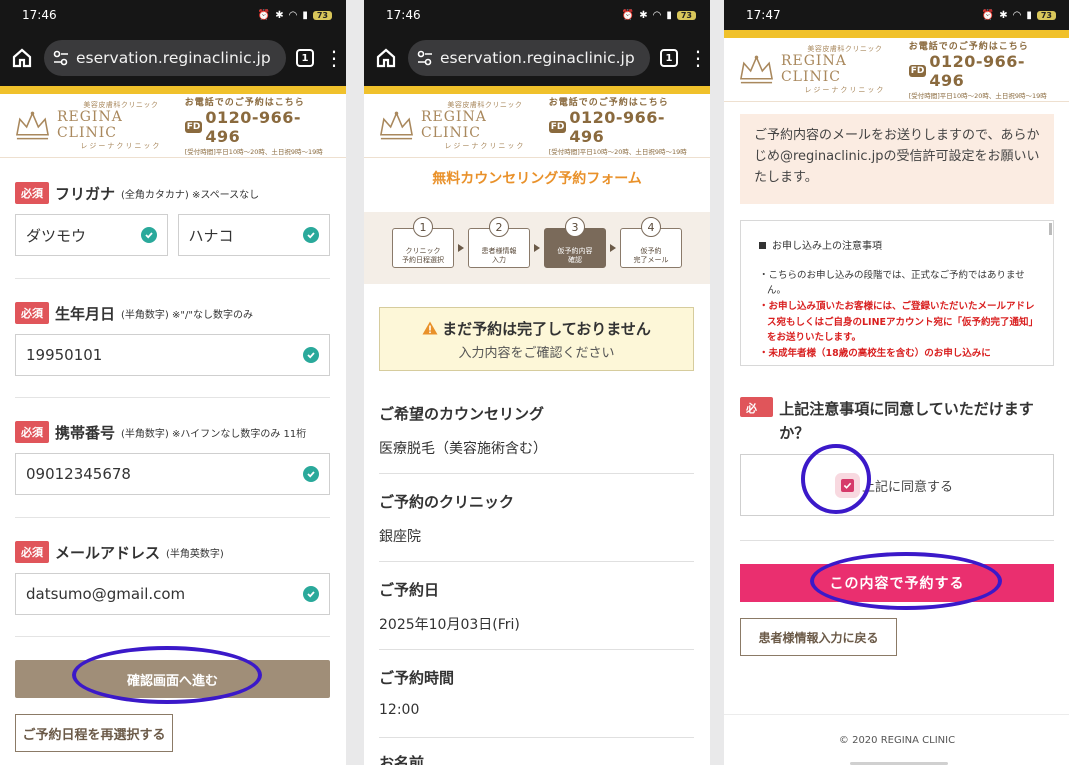  I want to click on furigana-last-input: ダツモウ, so click(91, 235).